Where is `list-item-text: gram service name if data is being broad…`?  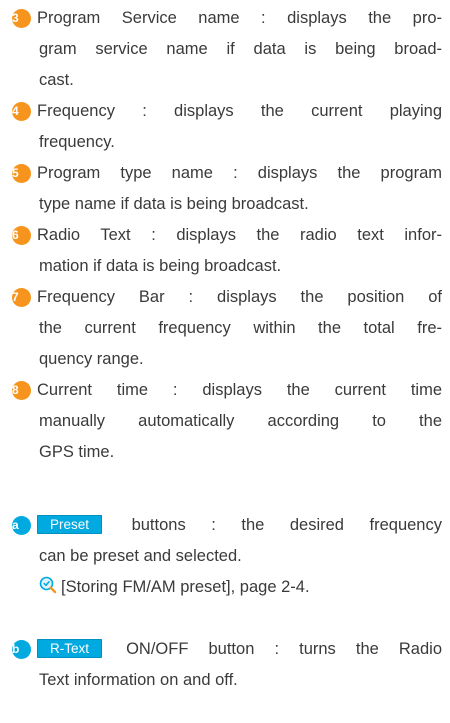 list-item-text: gram service name if data is being broad… is located at coordinates (240, 49).